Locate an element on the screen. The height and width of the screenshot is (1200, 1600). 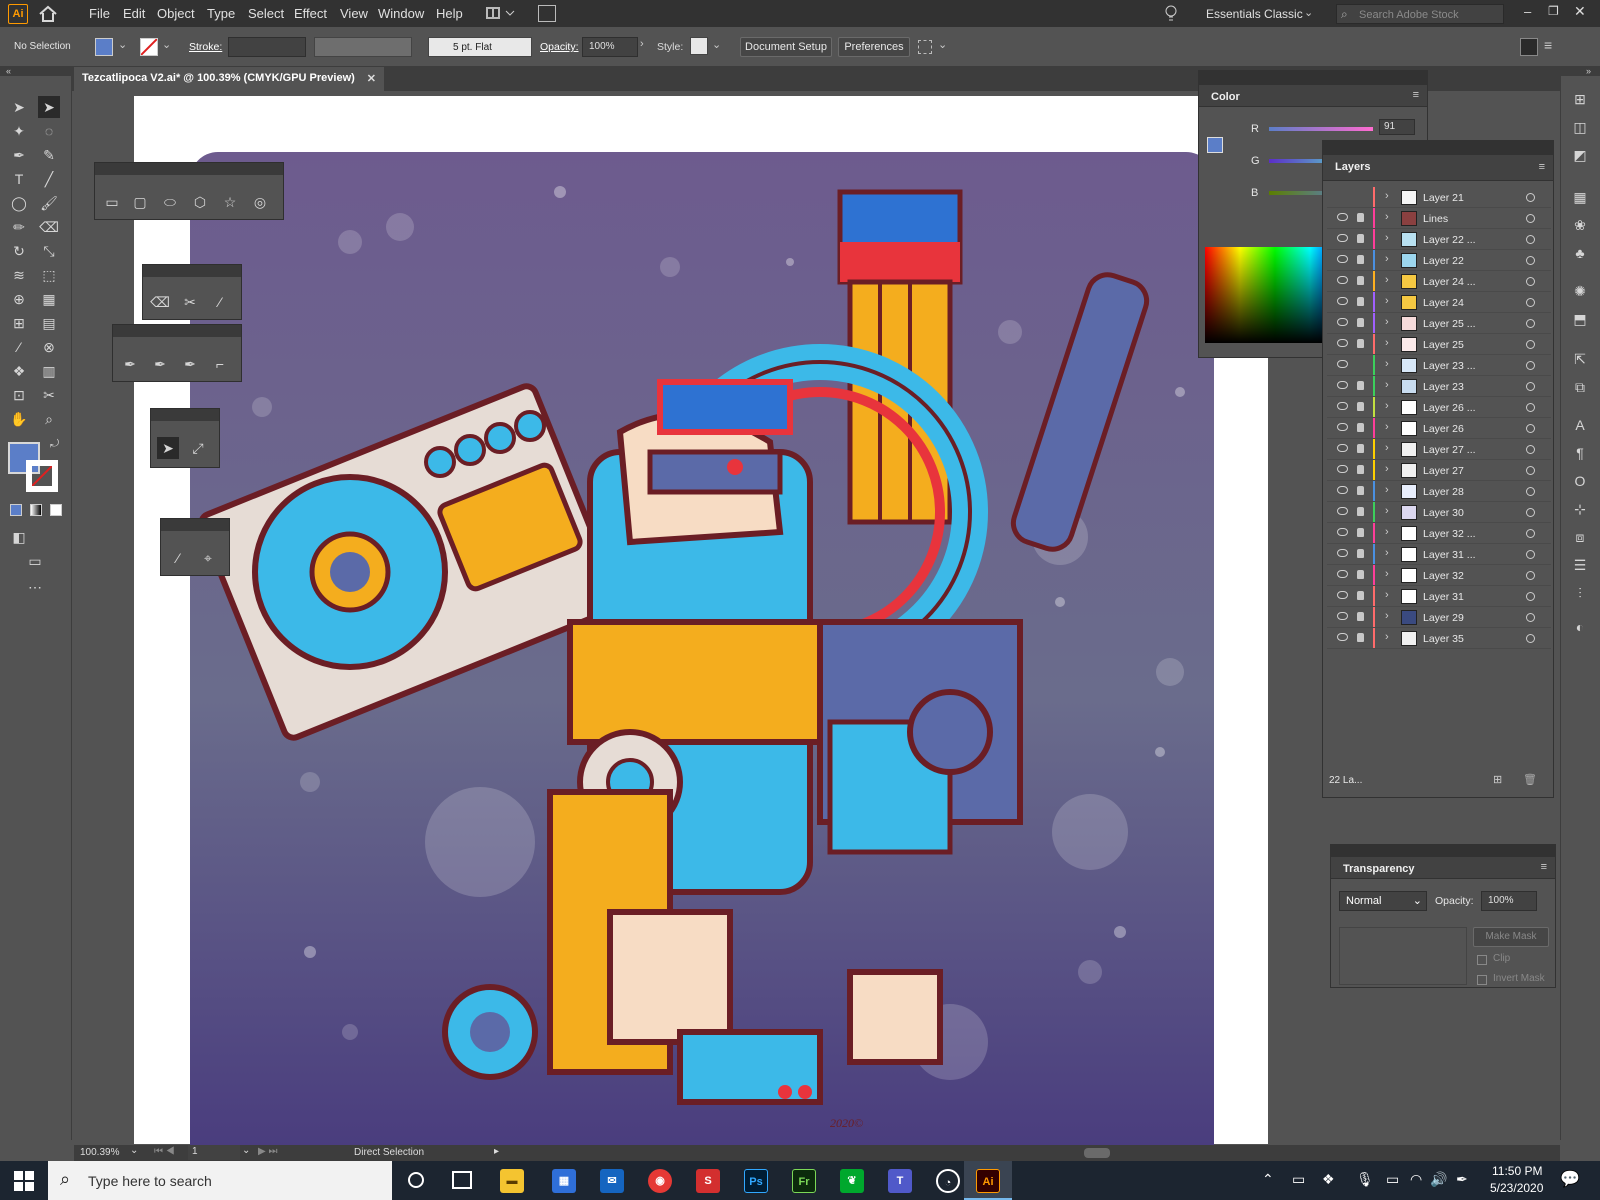
speaker-icon: 🔊 is located at coordinates (1438, 1179).